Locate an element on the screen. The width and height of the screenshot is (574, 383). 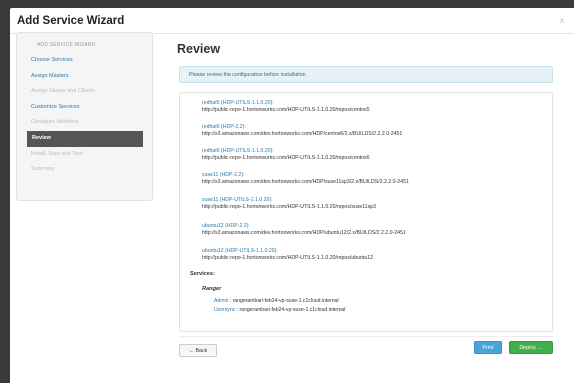
back-button: ← Back is located at coordinates (198, 350).